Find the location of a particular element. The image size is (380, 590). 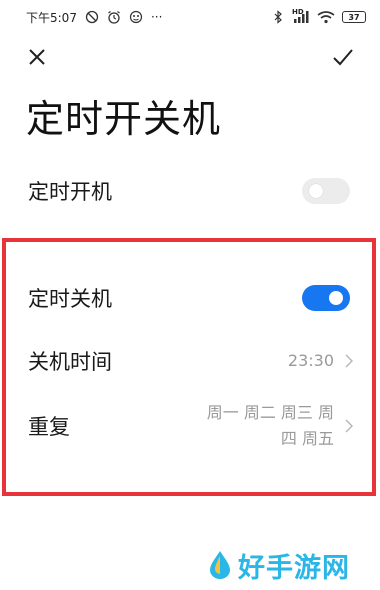

confirm-button is located at coordinates (343, 57).